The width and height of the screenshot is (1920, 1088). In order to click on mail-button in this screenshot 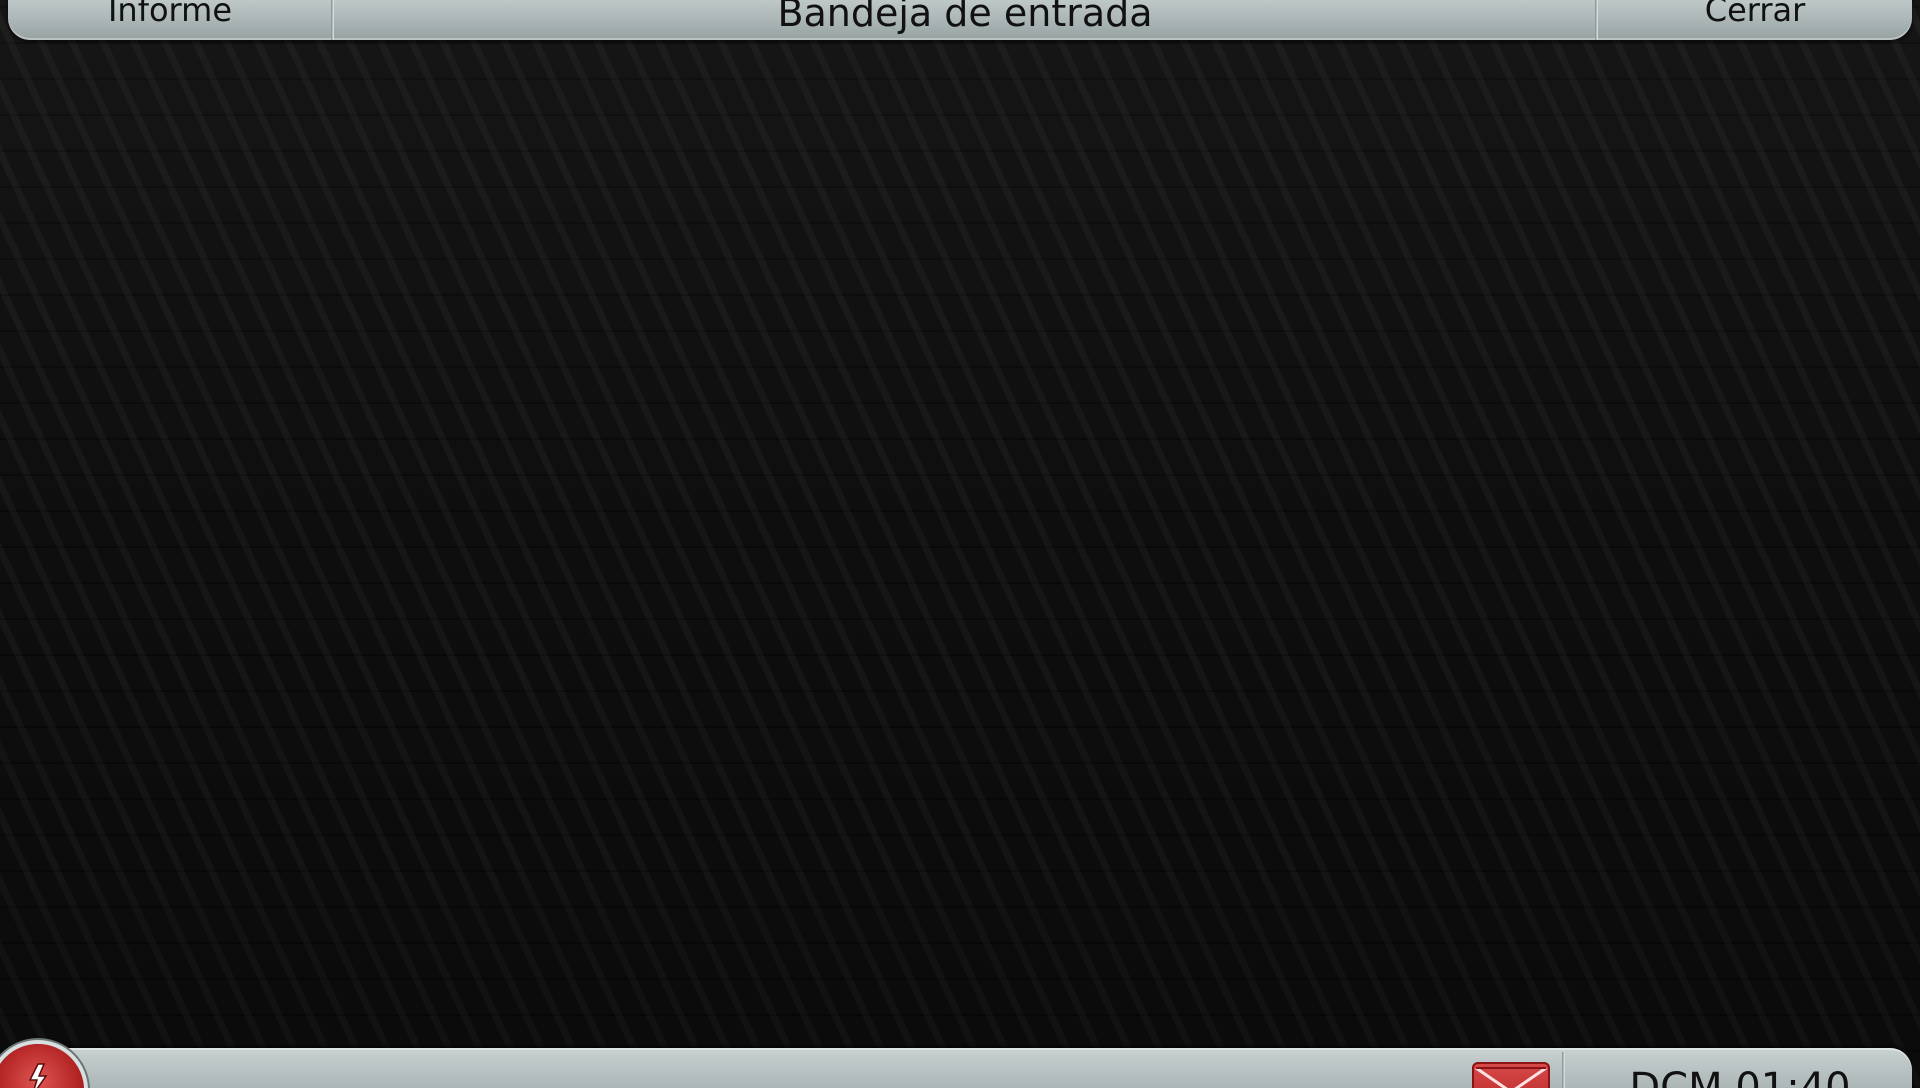, I will do `click(1511, 1075)`.